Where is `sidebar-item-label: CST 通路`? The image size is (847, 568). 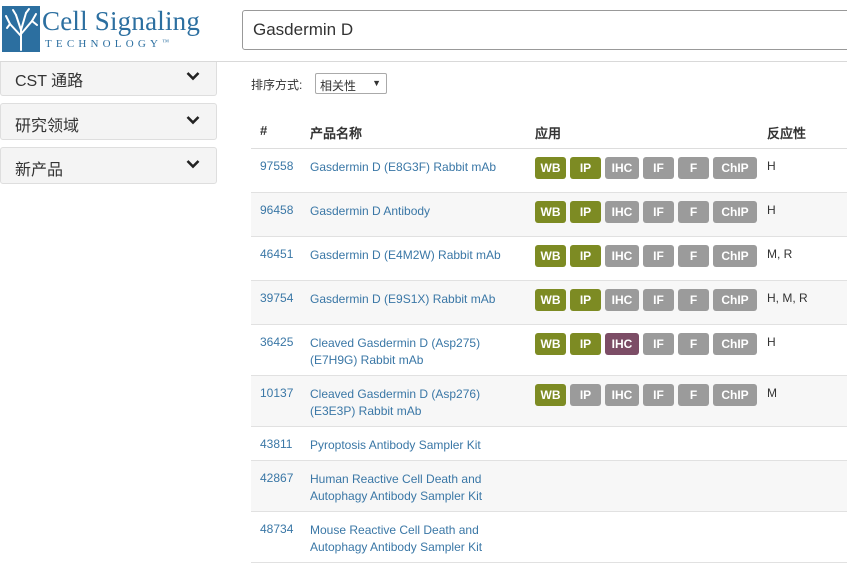
sidebar-item-label: CST 通路 is located at coordinates (49, 81).